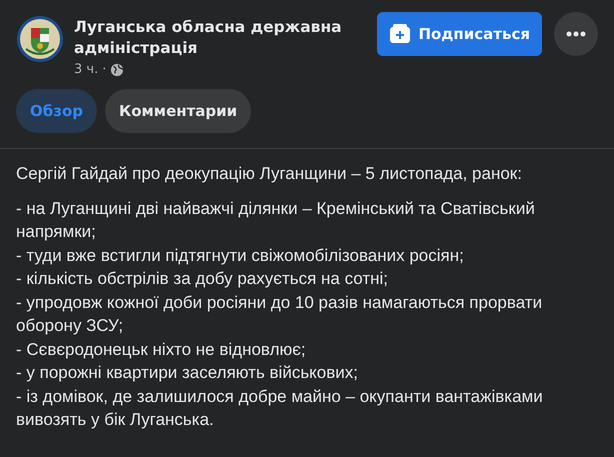 The height and width of the screenshot is (457, 614). I want to click on post-list-item: - на Луганщині дві найважчі ділянки – Кремінський та Сватівський напрямки;, so click(276, 220).